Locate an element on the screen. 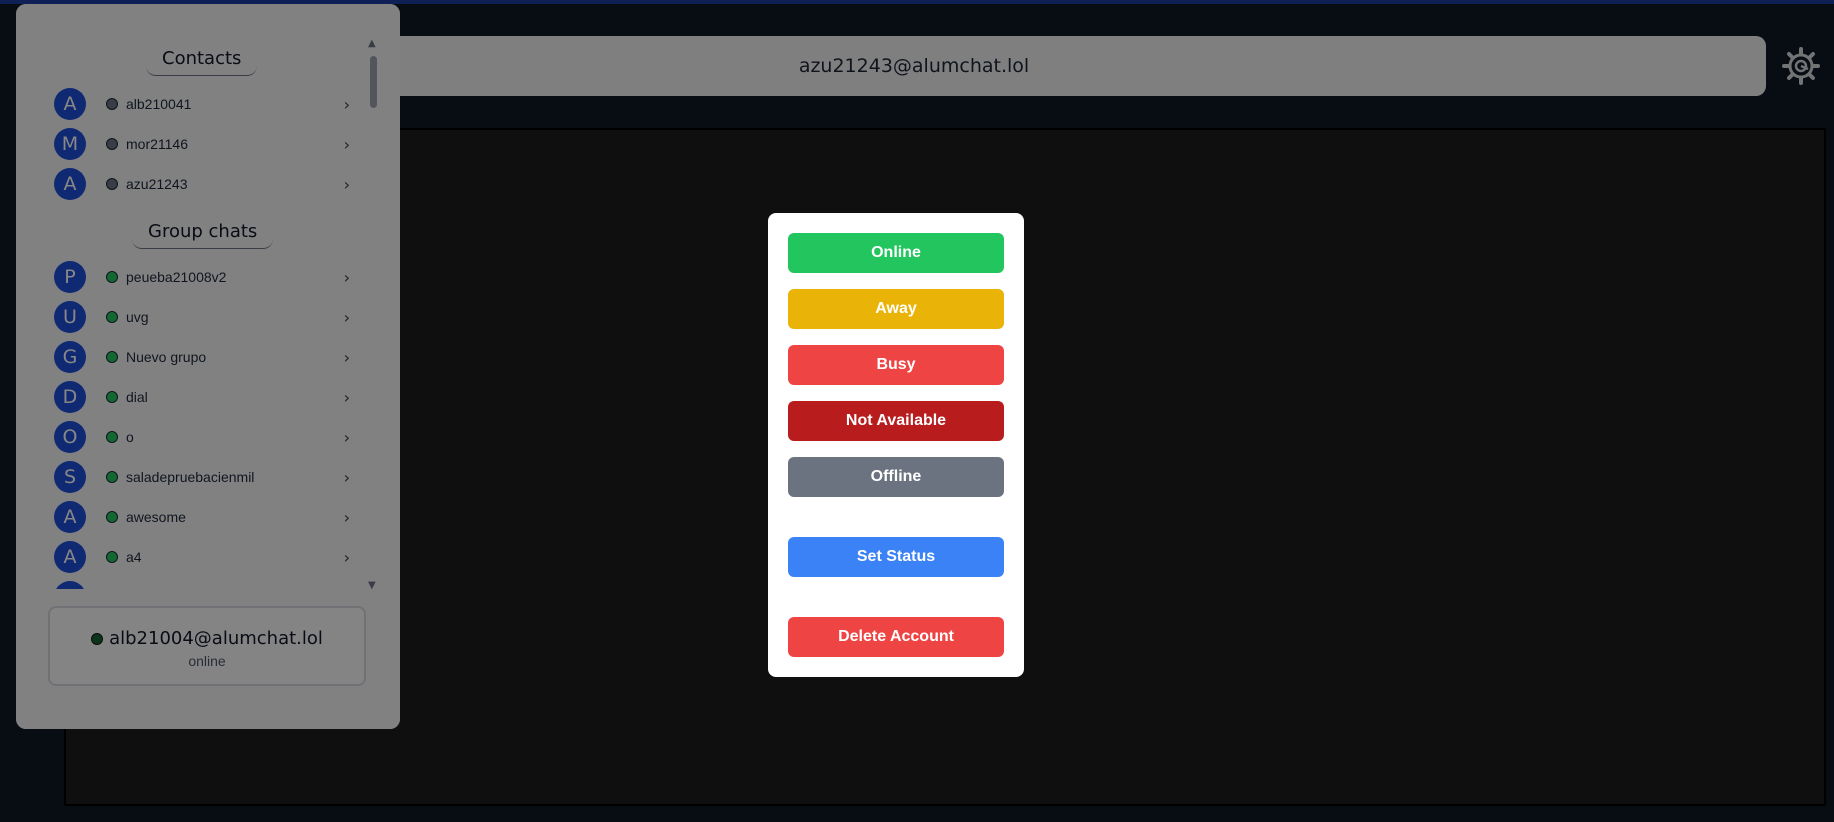 This screenshot has height=822, width=1834. current-user-card: alb21004@alumchat.lol online is located at coordinates (207, 646).